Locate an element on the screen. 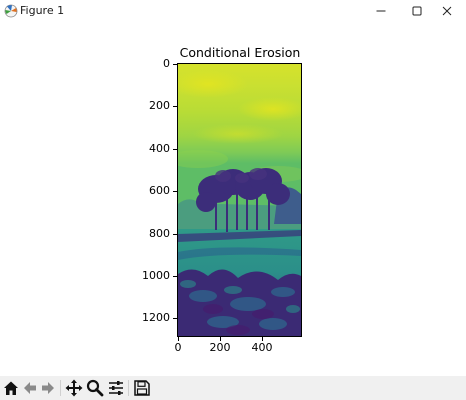 The width and height of the screenshot is (466, 400). y-tick-label: 1200 is located at coordinates (156, 317).